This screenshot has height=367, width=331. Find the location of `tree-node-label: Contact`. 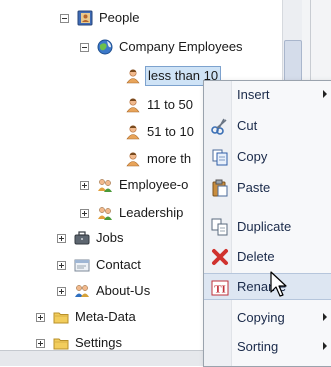

tree-node-label: Contact is located at coordinates (118, 264).